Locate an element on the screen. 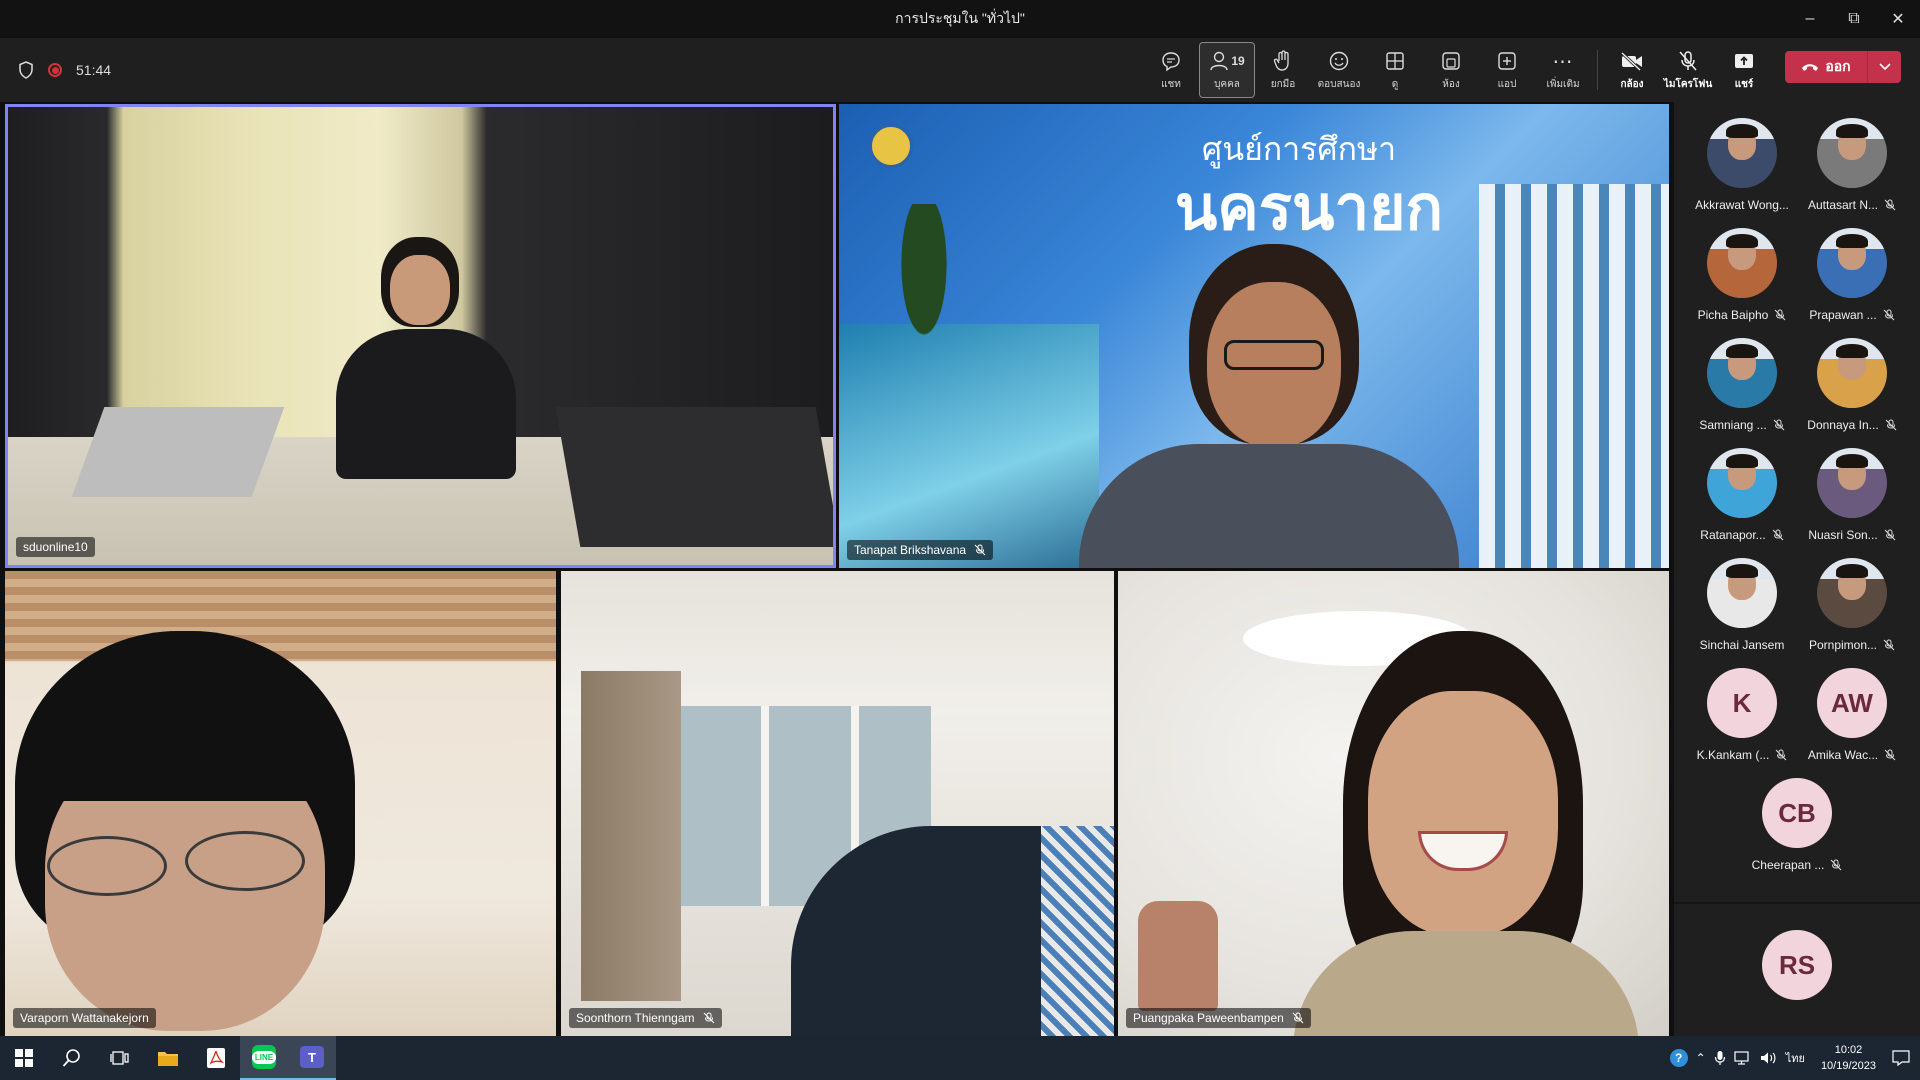  task-view-button is located at coordinates (120, 1058).